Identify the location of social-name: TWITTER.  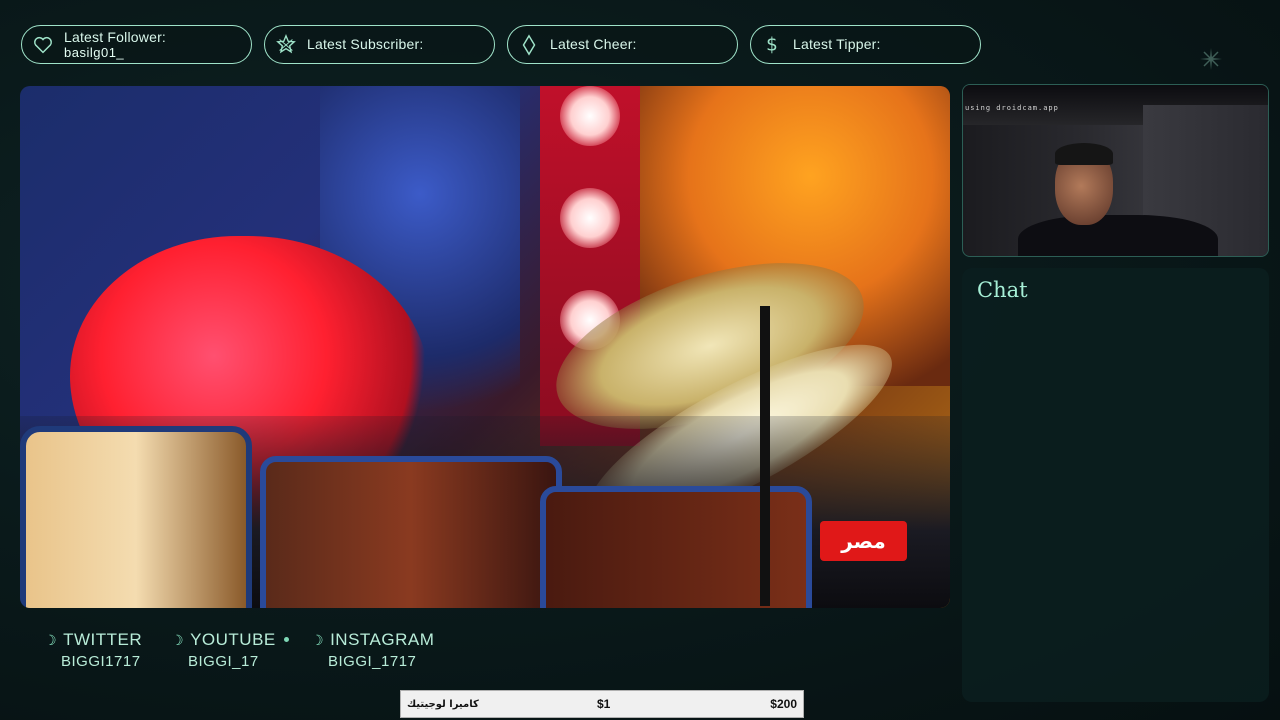
(103, 639).